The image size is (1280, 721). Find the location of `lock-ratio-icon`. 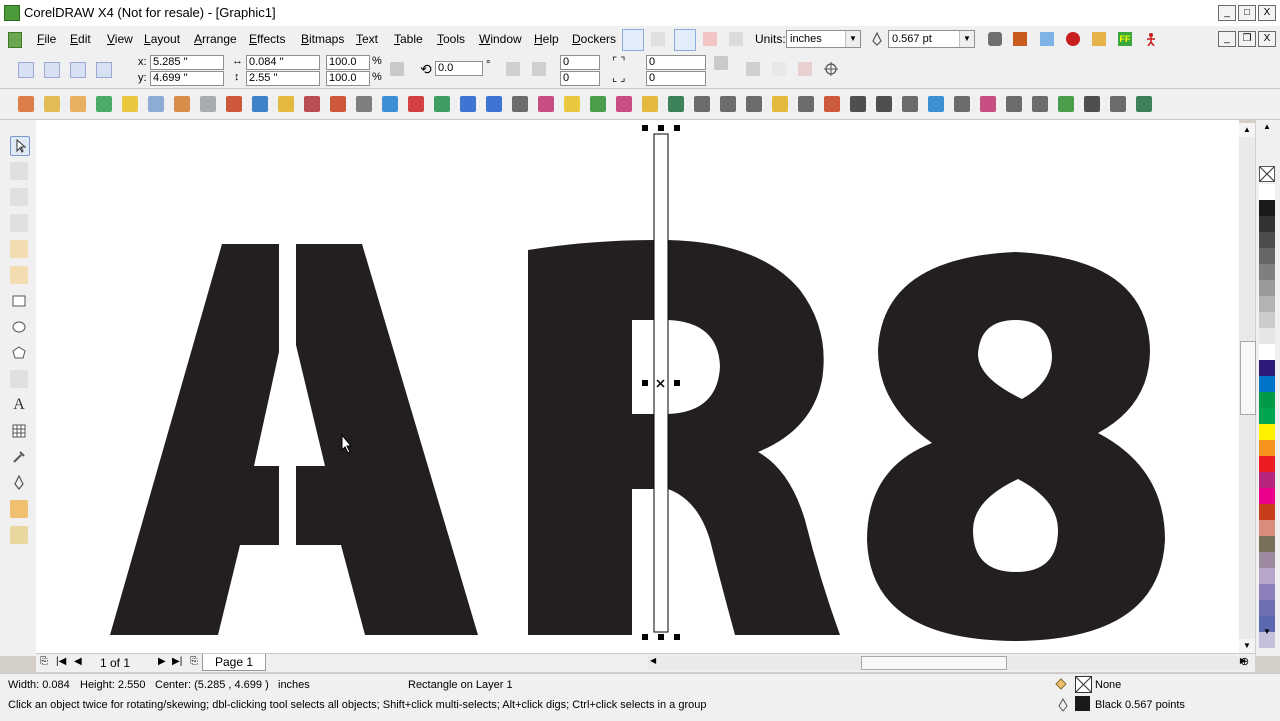

lock-ratio-icon is located at coordinates (397, 69).